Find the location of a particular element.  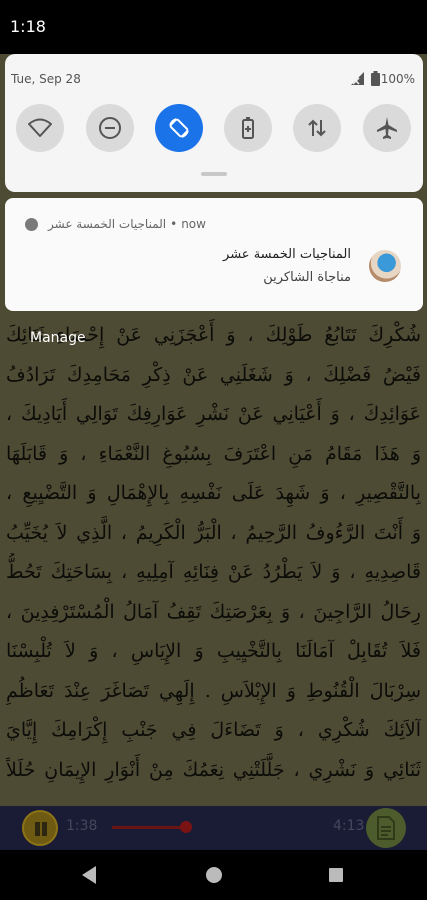

document-button is located at coordinates (386, 828).